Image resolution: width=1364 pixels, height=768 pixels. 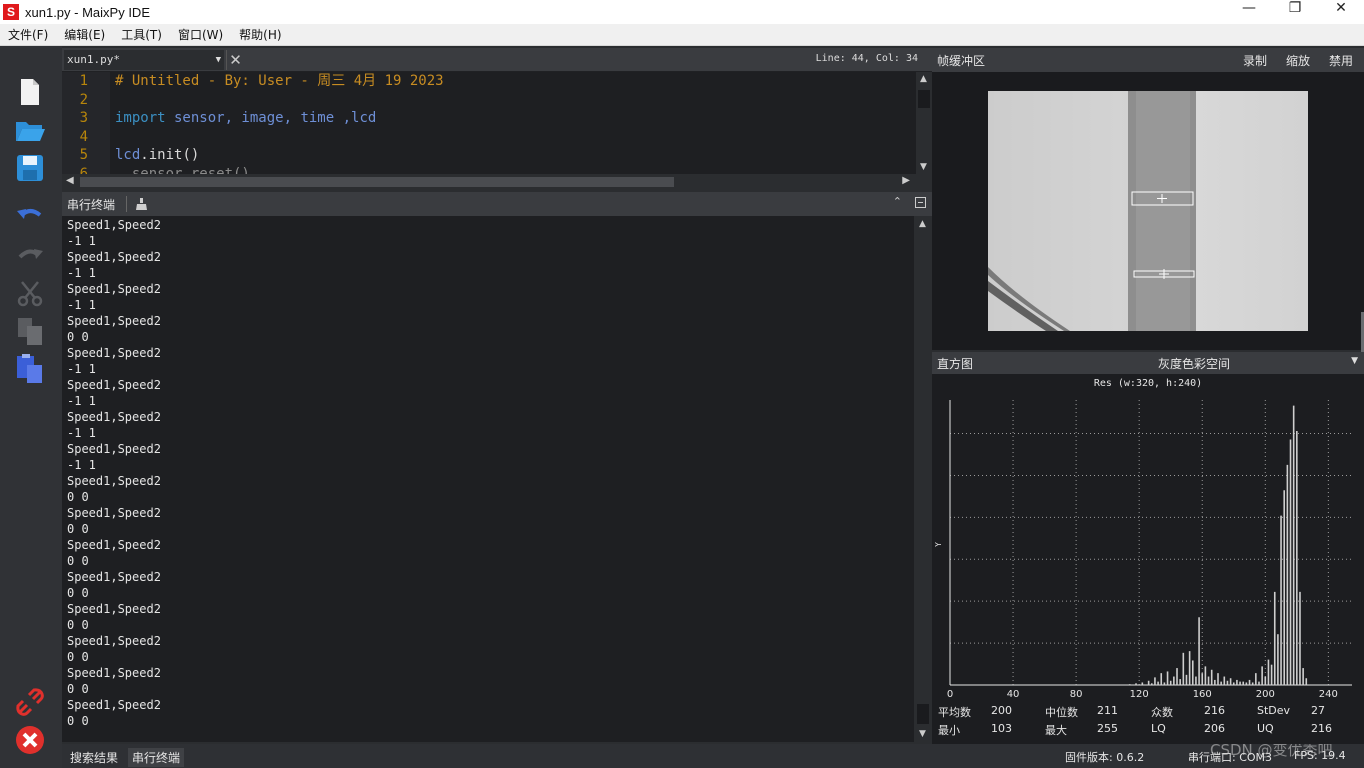 I want to click on uq-value: 216, so click(x=1321, y=728).